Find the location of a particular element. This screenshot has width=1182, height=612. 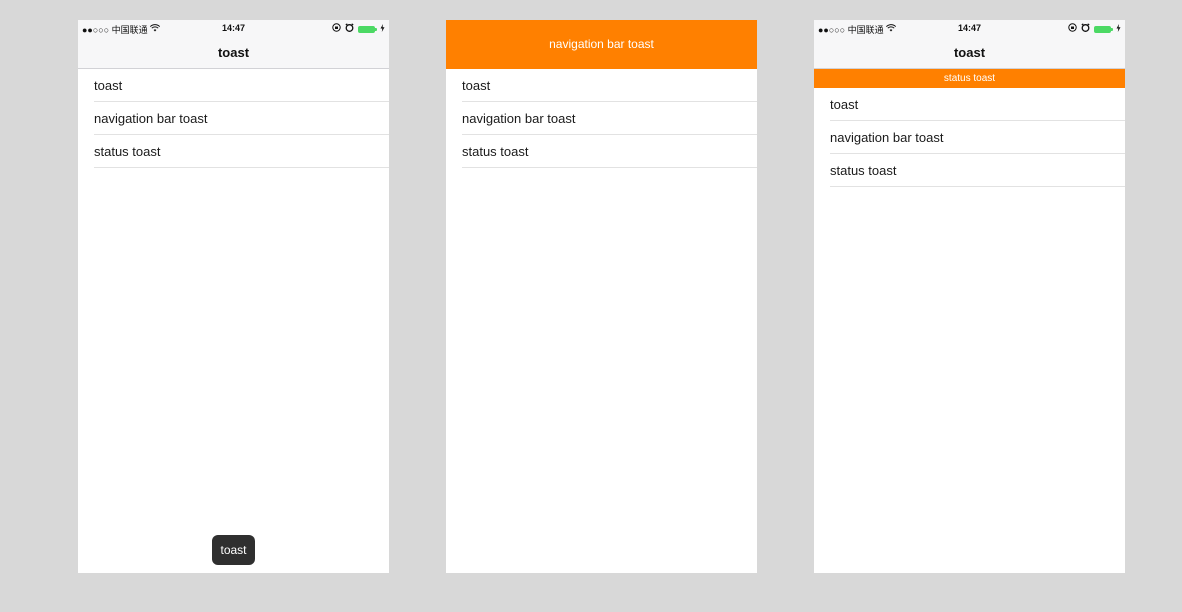

toast-popup: toast is located at coordinates (233, 550).